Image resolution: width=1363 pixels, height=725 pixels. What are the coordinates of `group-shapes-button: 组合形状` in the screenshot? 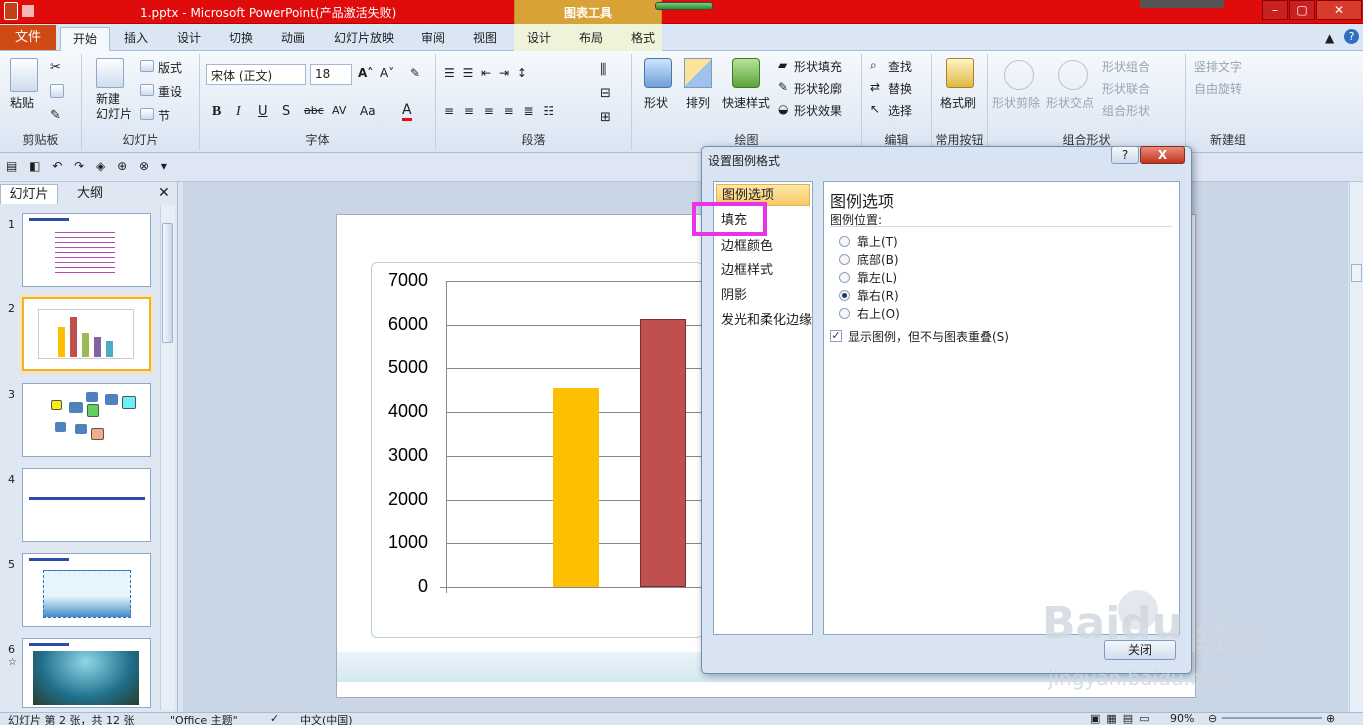 It's located at (1126, 110).